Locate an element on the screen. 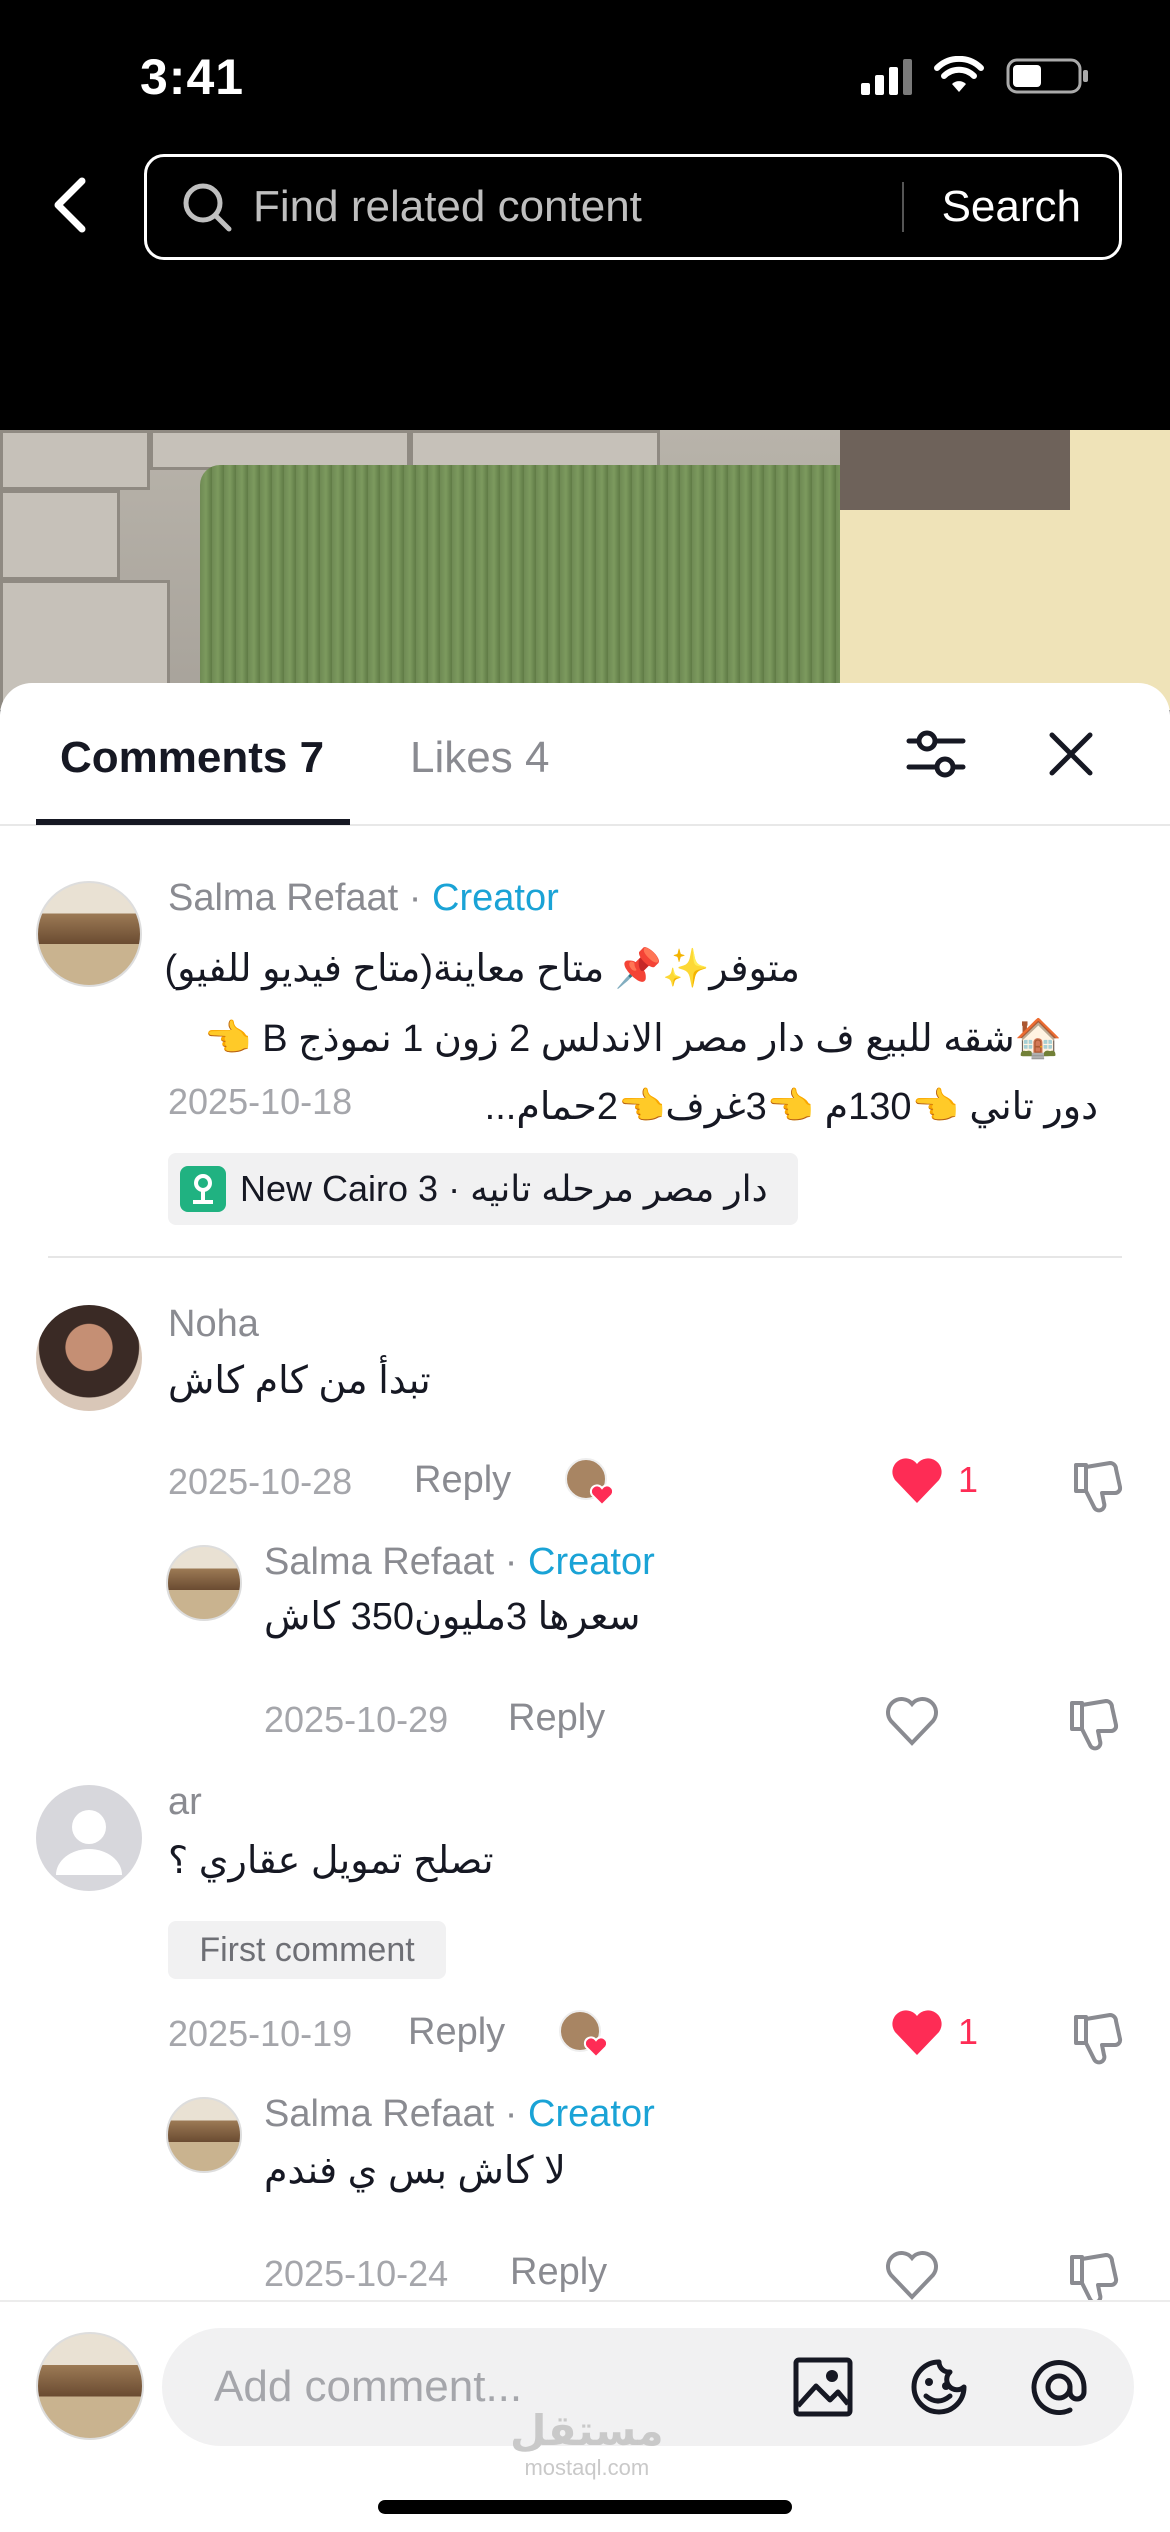 The height and width of the screenshot is (2532, 1170). search-button: Search is located at coordinates (1011, 207).